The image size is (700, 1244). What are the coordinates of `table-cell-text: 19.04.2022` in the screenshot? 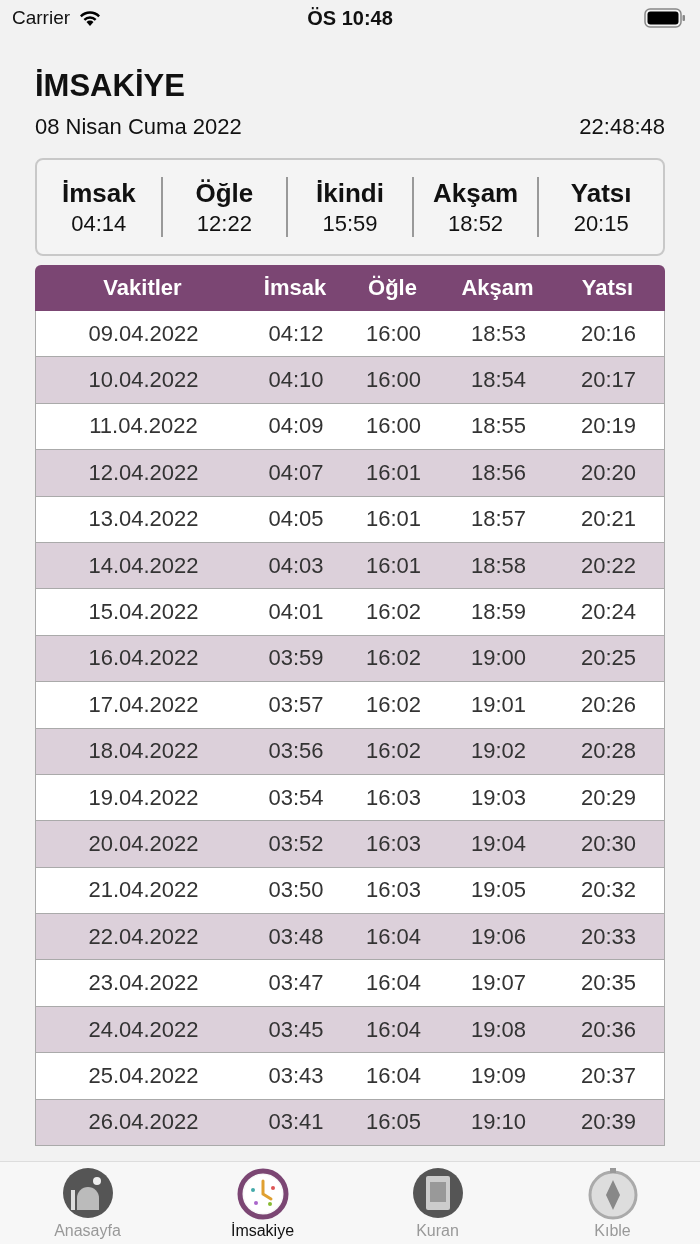 It's located at (143, 797).